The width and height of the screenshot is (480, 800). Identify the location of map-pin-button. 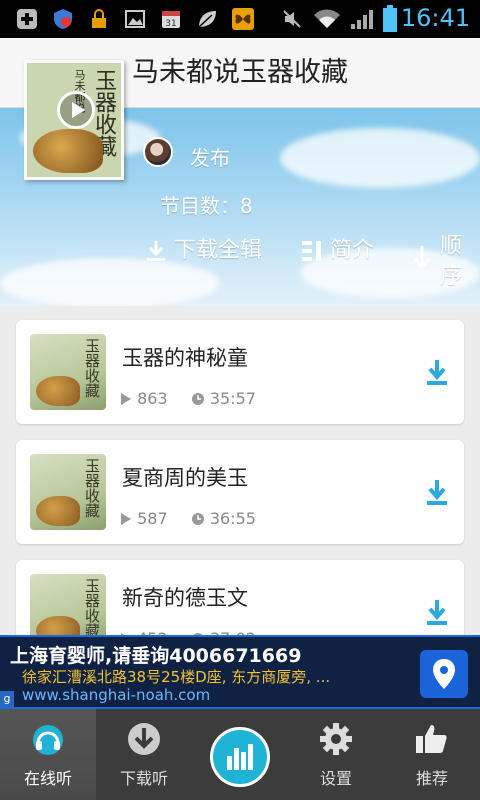
(444, 674).